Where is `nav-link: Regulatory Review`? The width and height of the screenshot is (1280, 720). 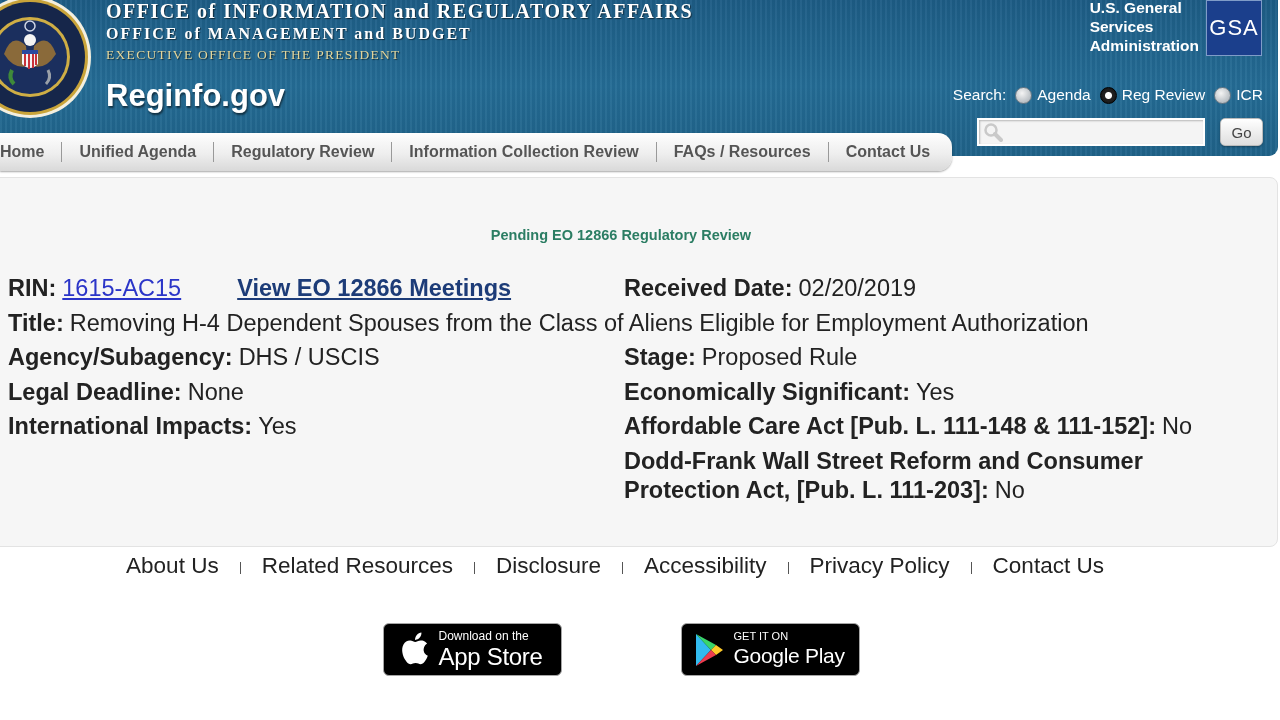
nav-link: Regulatory Review is located at coordinates (303, 152).